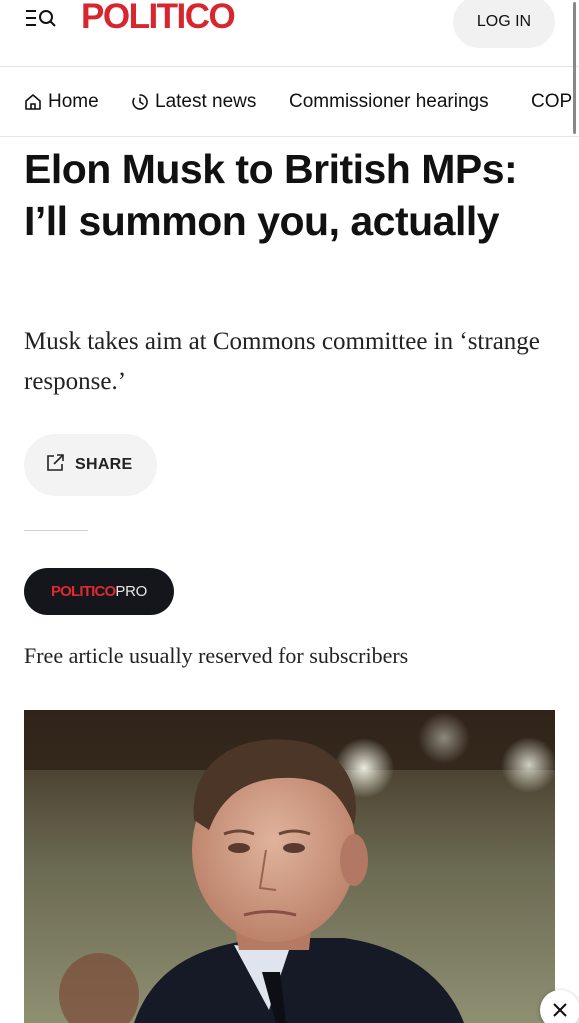 This screenshot has height=1023, width=579. Describe the element at coordinates (158, 18) in the screenshot. I see `politico-logo: POLITICO` at that location.